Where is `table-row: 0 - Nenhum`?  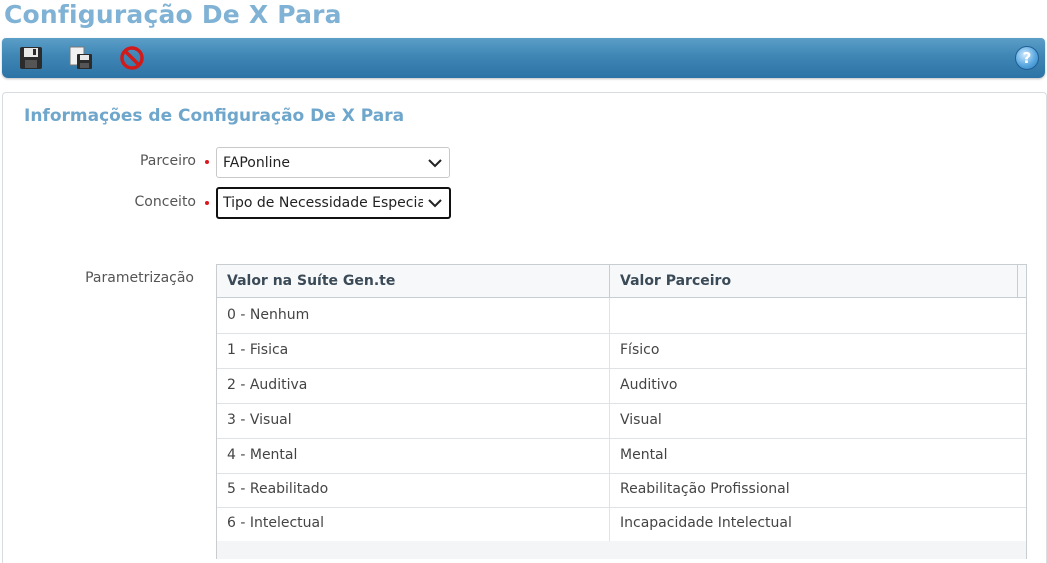
table-row: 0 - Nenhum is located at coordinates (621, 316).